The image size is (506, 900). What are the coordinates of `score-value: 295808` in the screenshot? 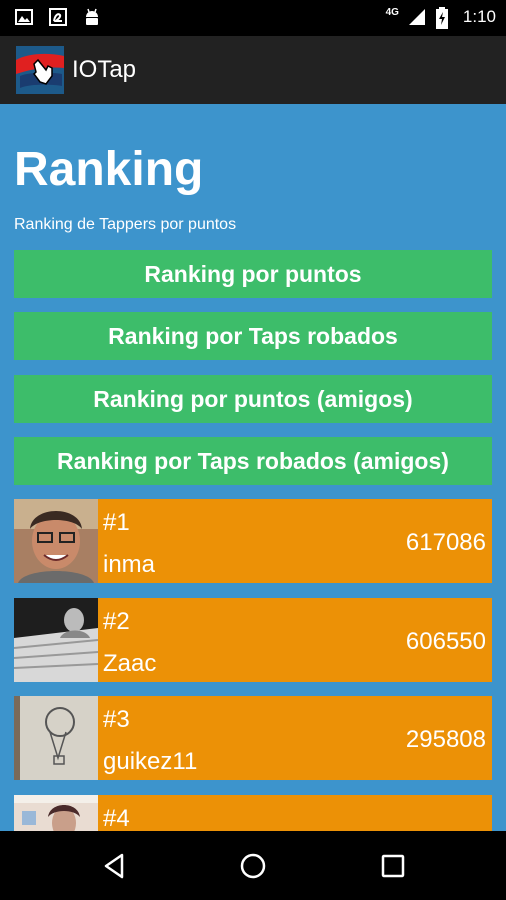 It's located at (445, 739).